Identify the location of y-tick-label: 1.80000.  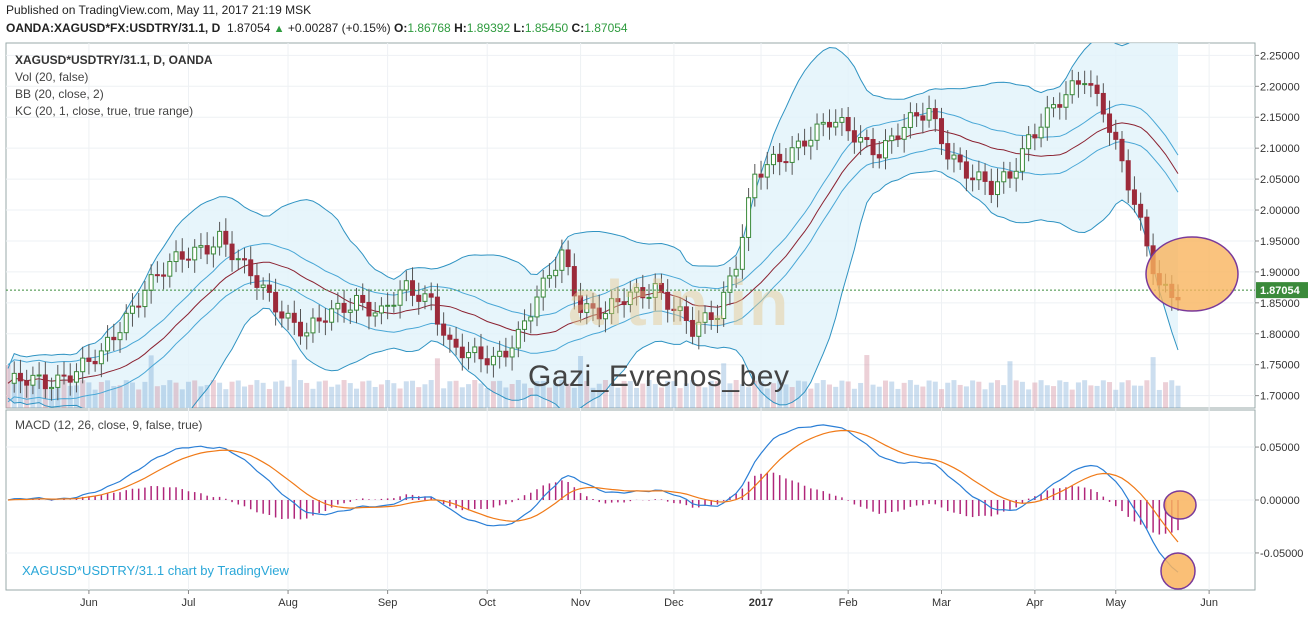
(1280, 335).